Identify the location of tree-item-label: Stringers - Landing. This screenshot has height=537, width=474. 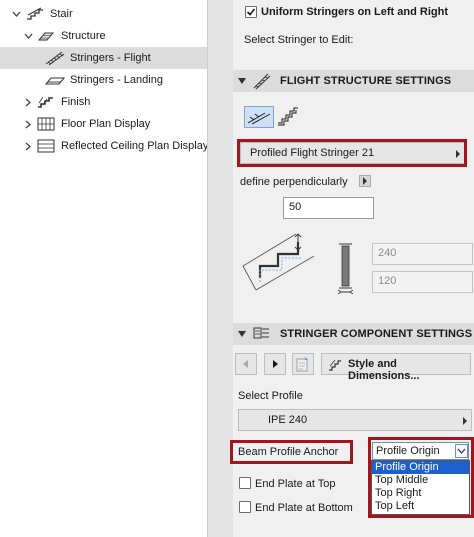
(116, 80).